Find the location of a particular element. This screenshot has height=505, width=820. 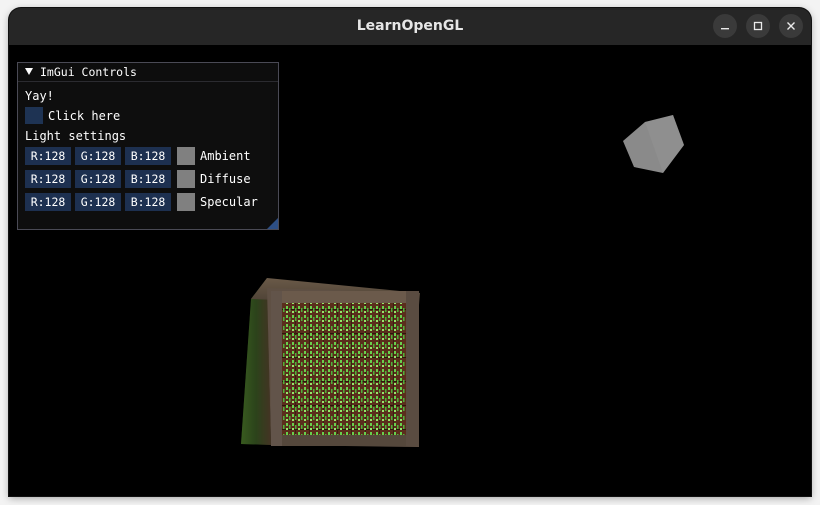

maximize-button is located at coordinates (758, 26).